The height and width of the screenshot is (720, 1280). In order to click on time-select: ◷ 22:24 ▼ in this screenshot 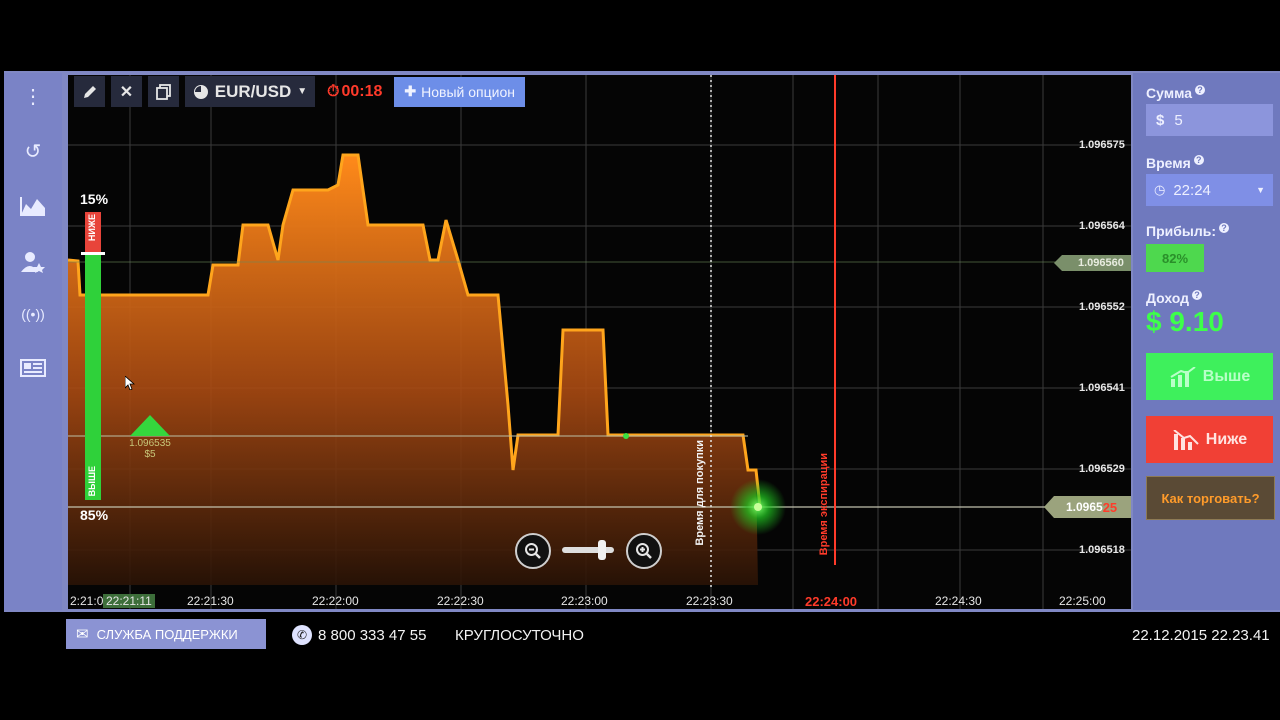, I will do `click(1209, 190)`.